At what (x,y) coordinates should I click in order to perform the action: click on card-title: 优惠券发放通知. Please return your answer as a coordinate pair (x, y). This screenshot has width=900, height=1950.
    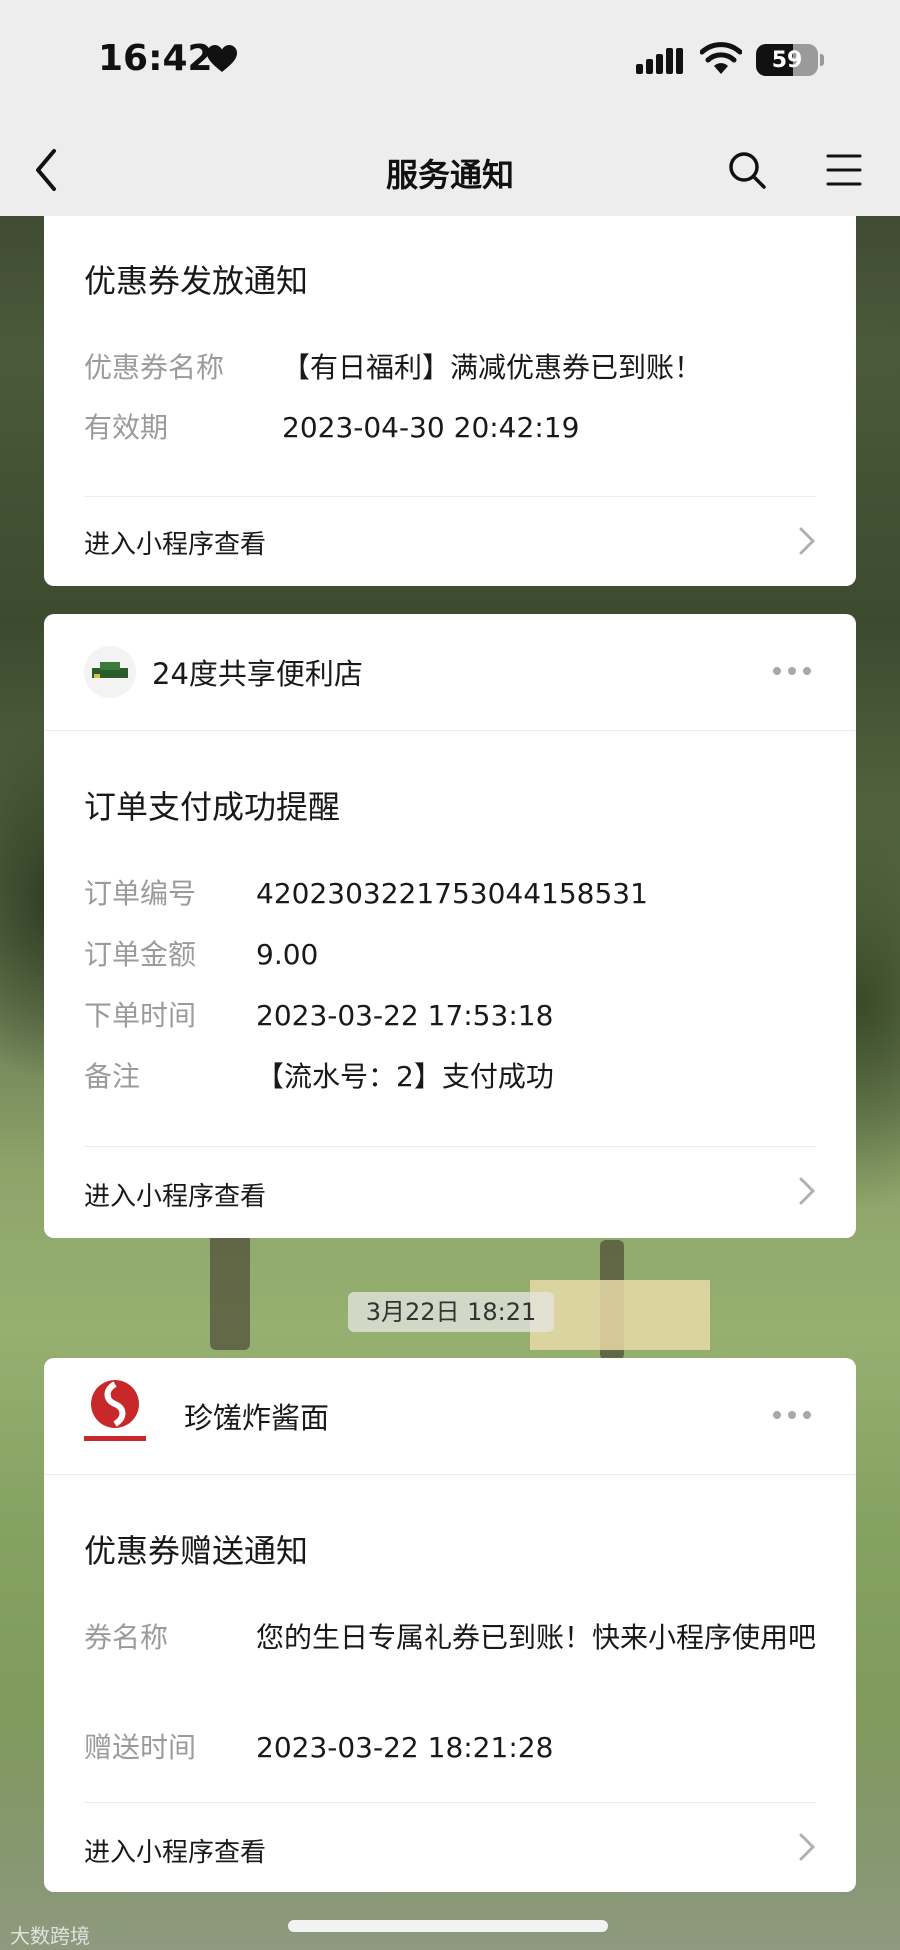
    Looking at the image, I should click on (196, 281).